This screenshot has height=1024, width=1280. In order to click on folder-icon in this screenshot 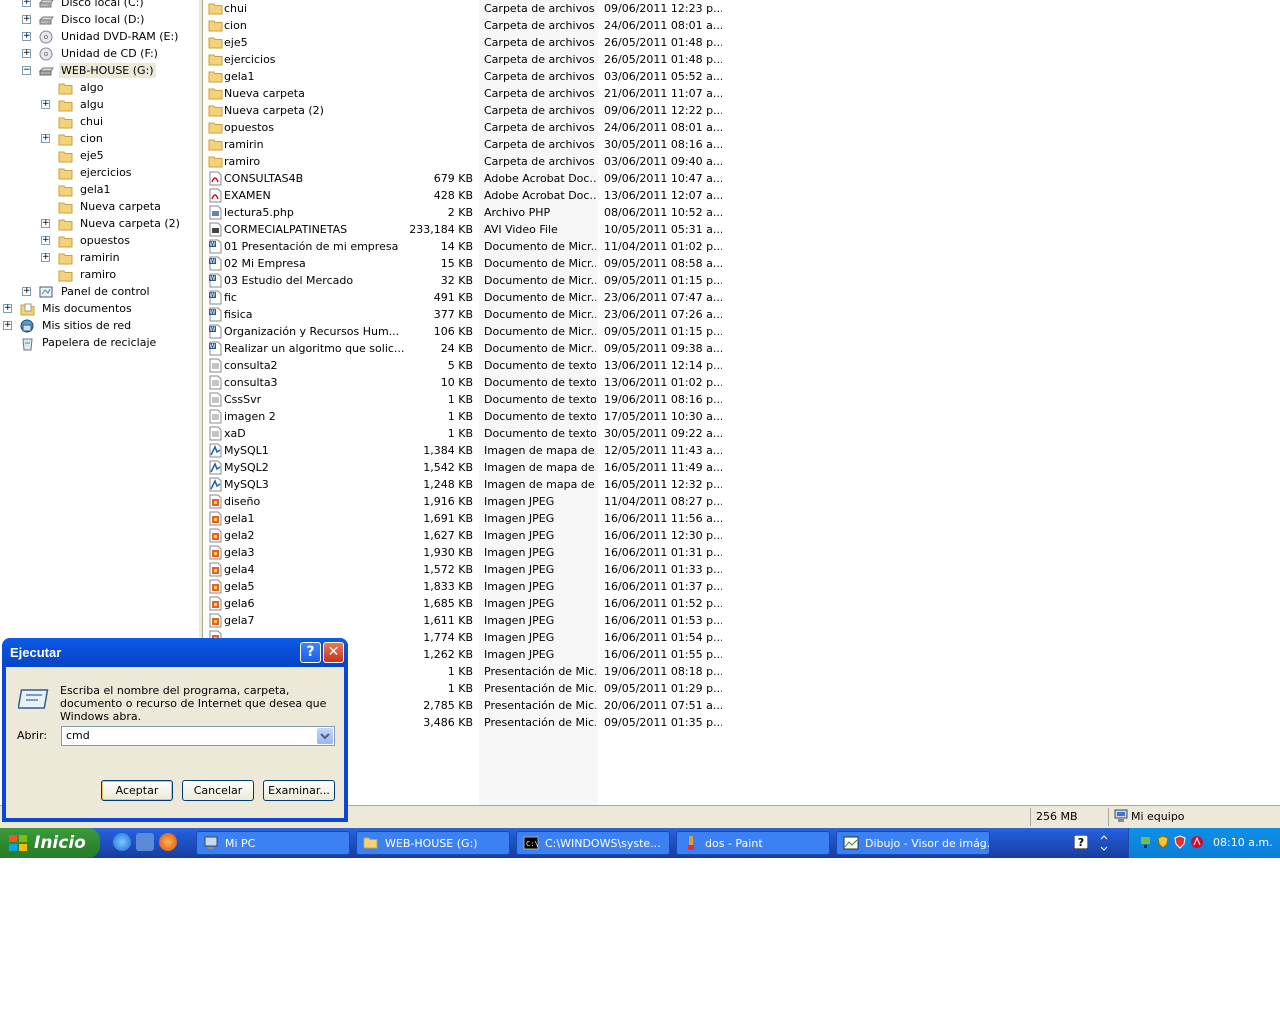, I will do `click(66, 156)`.